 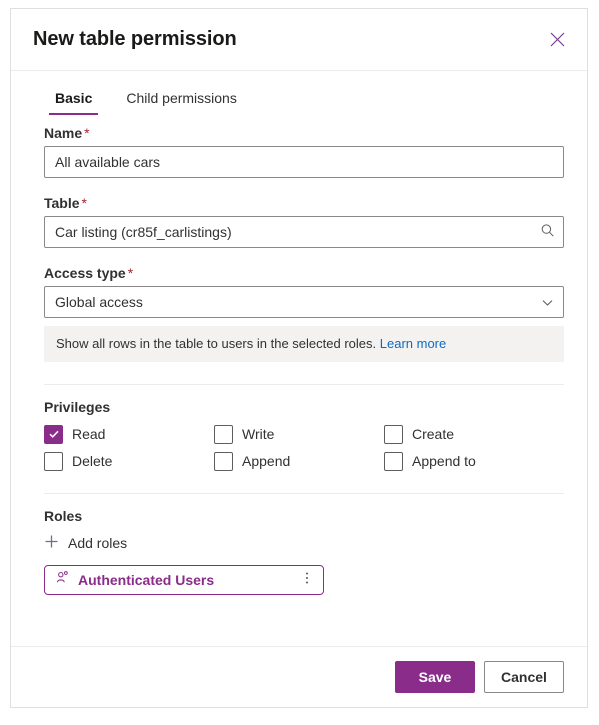 I want to click on table-input-wrap, so click(x=304, y=232).